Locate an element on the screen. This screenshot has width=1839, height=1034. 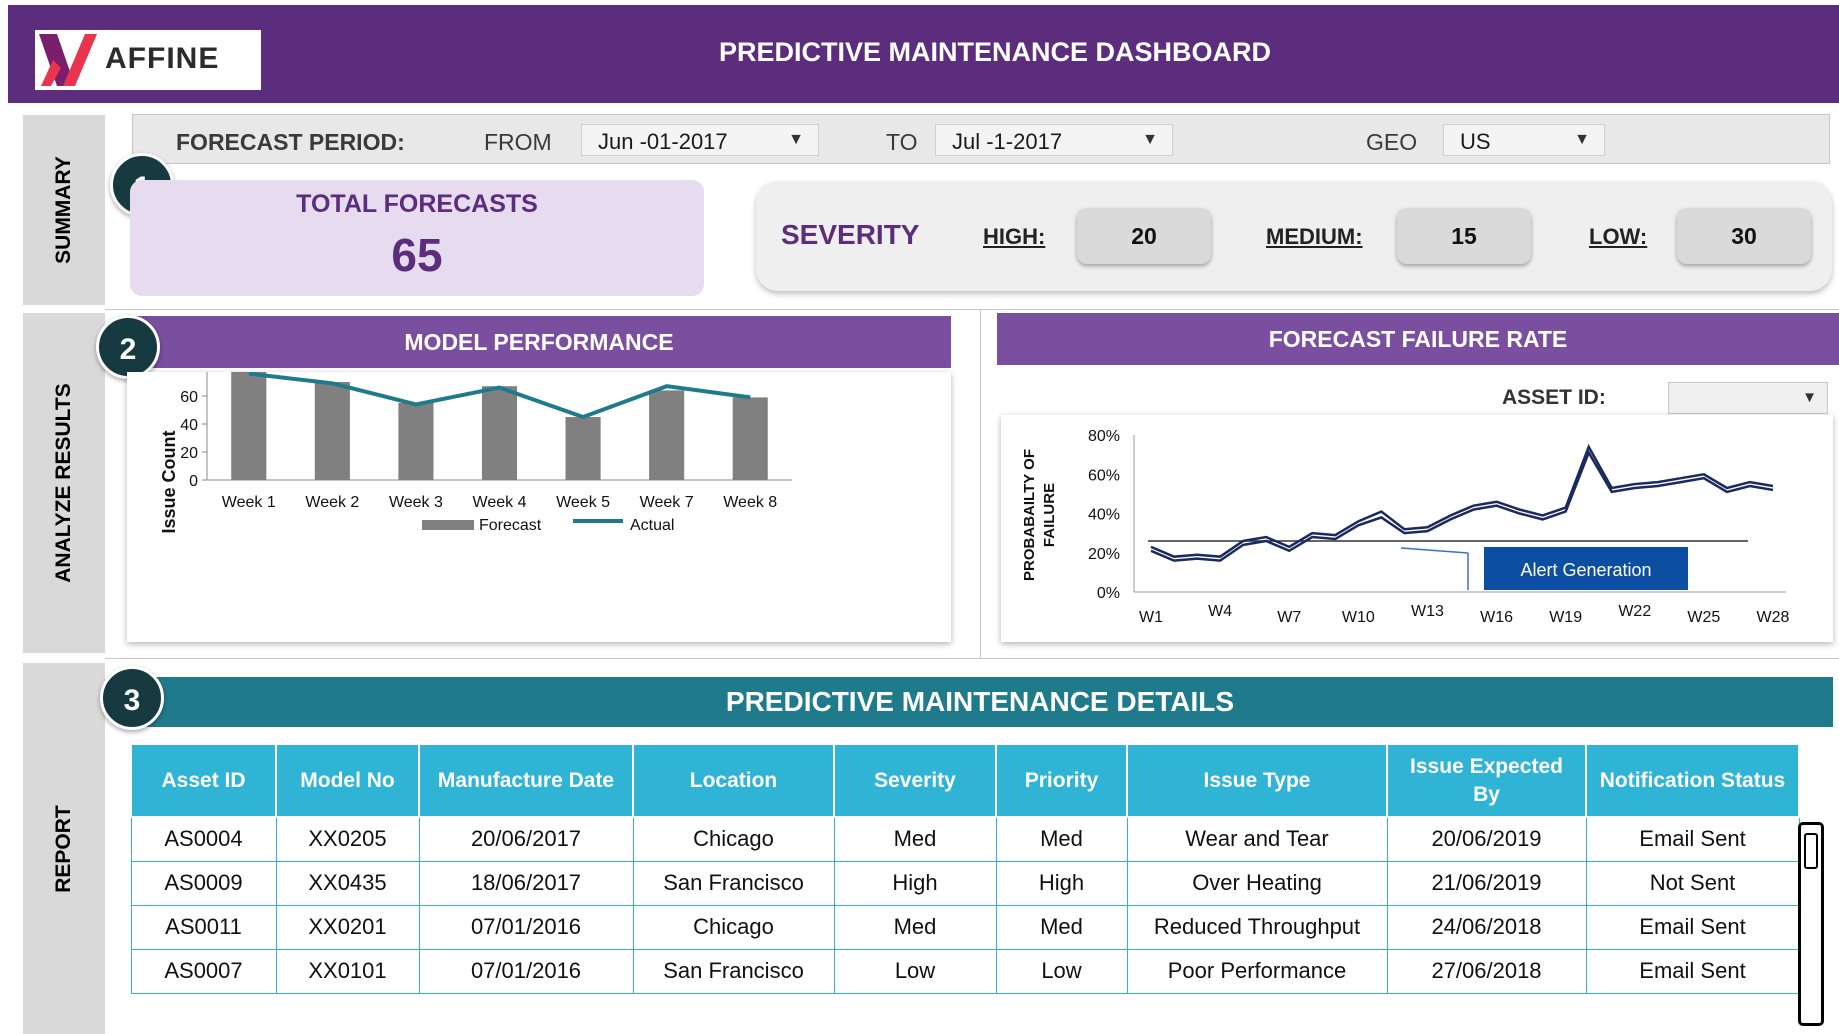
column-header: Asset ID is located at coordinates (203, 780).